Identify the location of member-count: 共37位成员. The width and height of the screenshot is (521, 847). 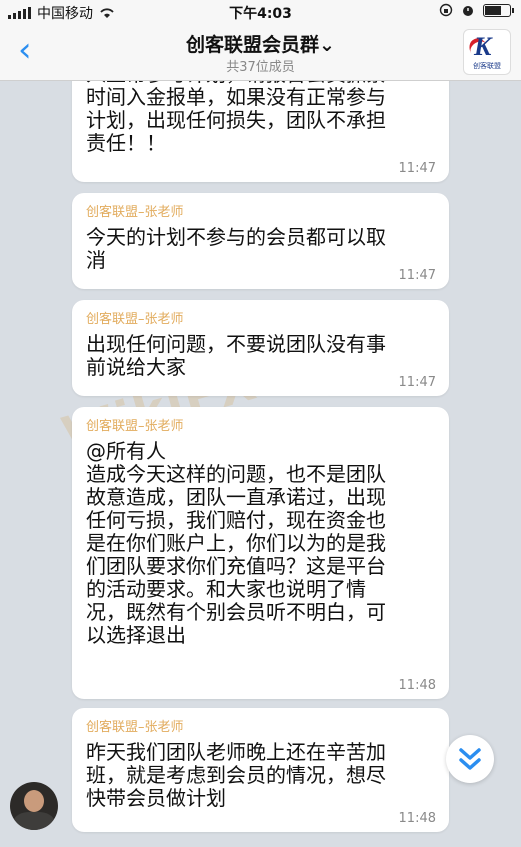
(260, 67).